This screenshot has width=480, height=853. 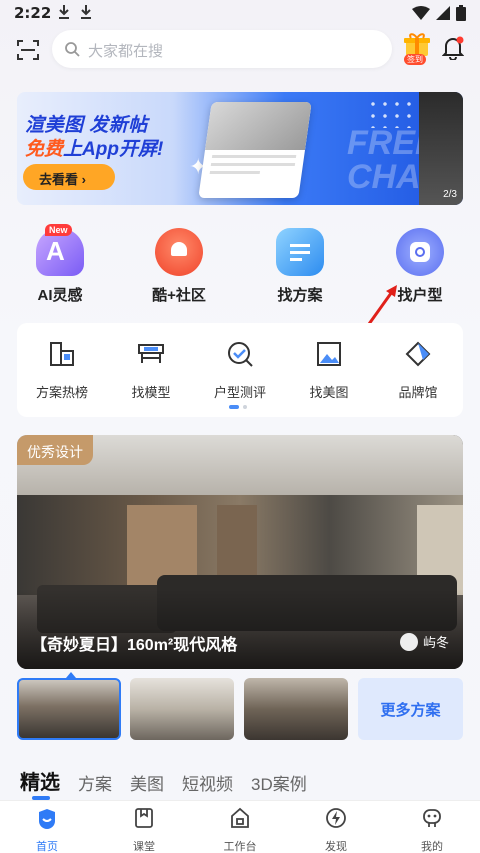 What do you see at coordinates (450, 194) in the screenshot?
I see `banner-page-indicator: 2/3` at bounding box center [450, 194].